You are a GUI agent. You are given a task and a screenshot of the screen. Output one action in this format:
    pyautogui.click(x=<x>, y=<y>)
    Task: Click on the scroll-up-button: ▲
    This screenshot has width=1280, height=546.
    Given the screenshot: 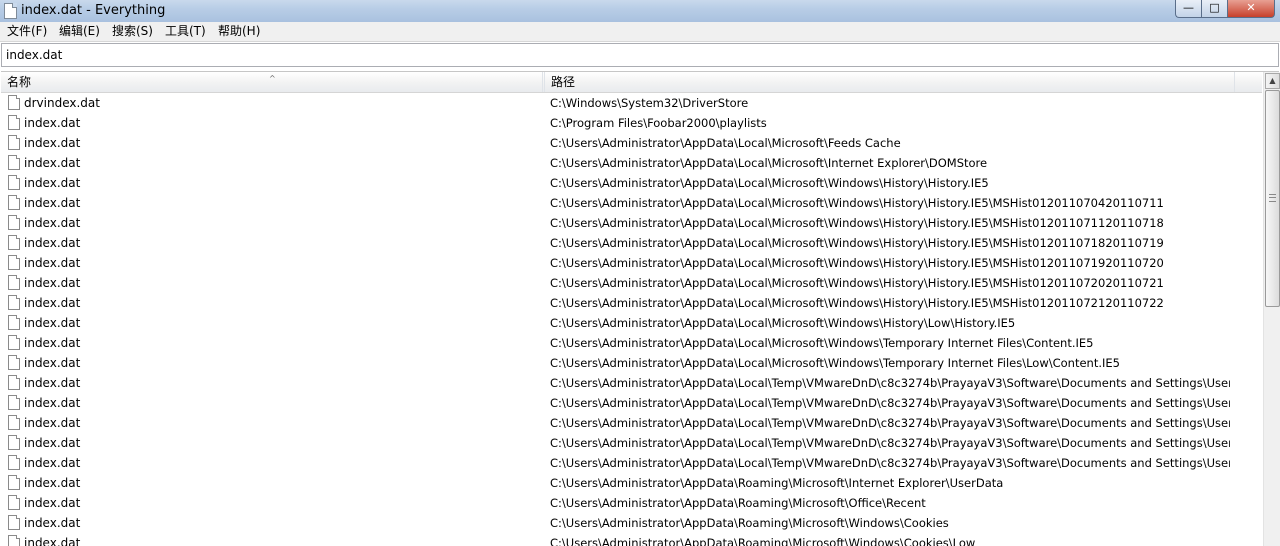 What is the action you would take?
    pyautogui.click(x=1272, y=81)
    